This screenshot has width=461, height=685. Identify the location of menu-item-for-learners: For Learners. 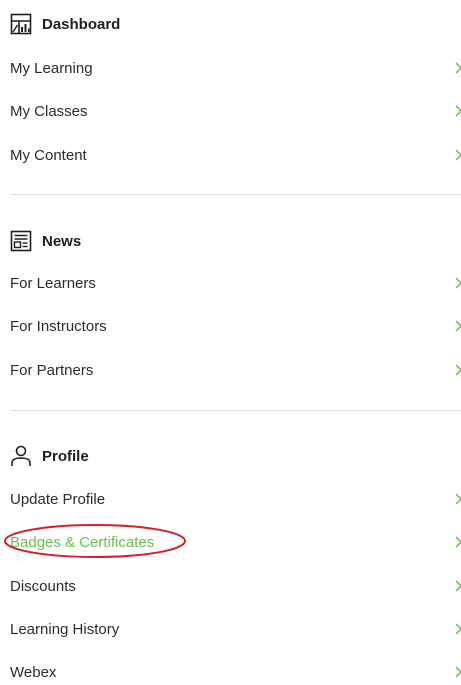
(230, 283).